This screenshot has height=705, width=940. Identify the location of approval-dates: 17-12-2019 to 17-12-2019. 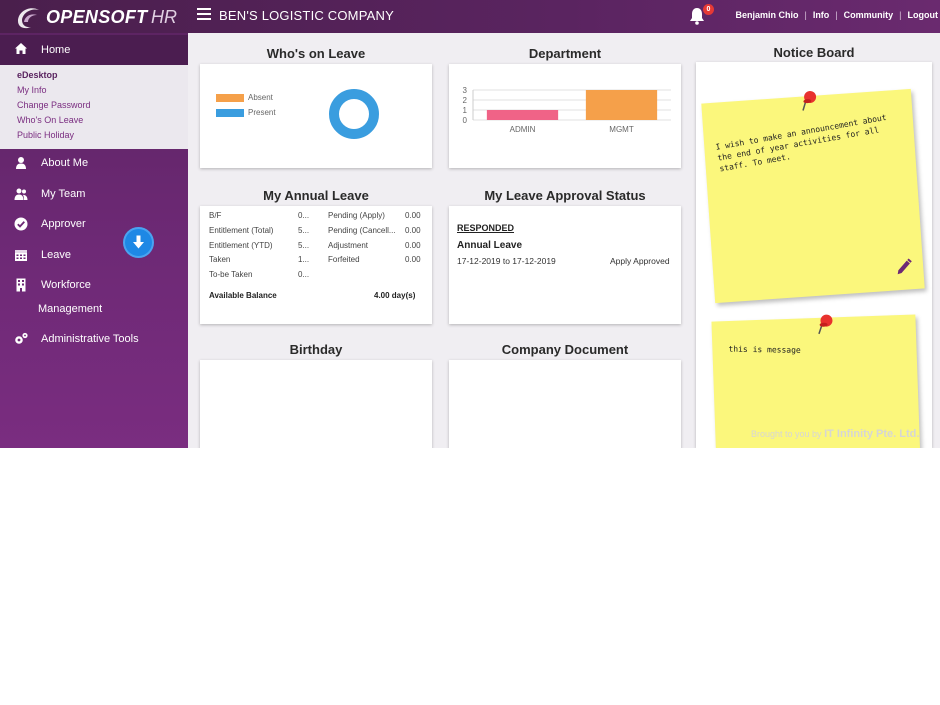
(506, 261).